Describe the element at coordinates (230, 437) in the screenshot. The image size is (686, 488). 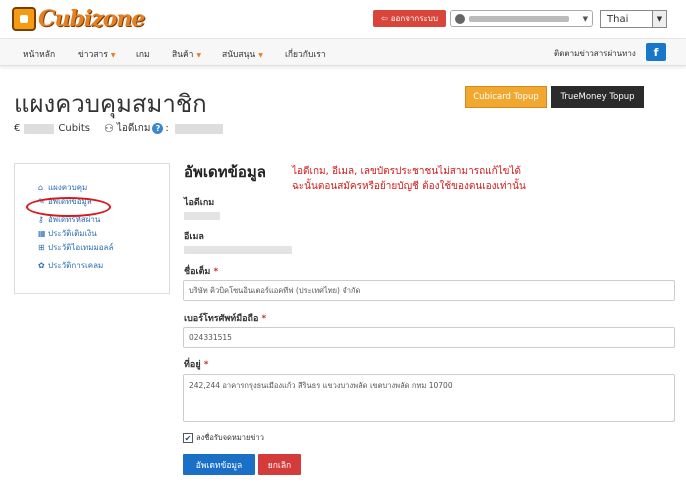
I see `newsletter-label: ลงชื่อรับจดหมายข่าว` at that location.